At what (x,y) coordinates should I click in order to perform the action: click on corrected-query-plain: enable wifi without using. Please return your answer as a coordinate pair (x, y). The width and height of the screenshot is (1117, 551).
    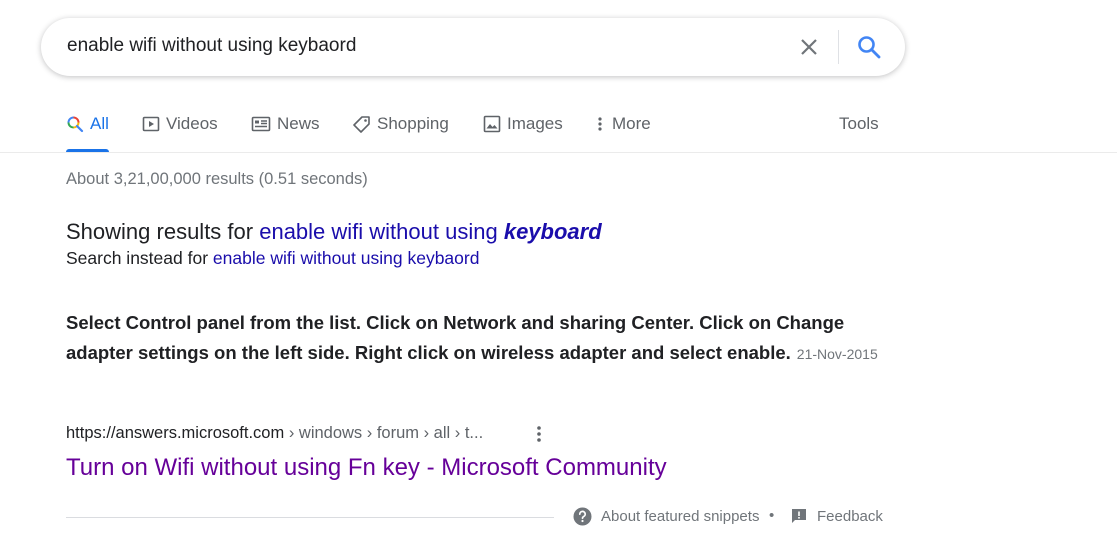
    Looking at the image, I should click on (378, 231).